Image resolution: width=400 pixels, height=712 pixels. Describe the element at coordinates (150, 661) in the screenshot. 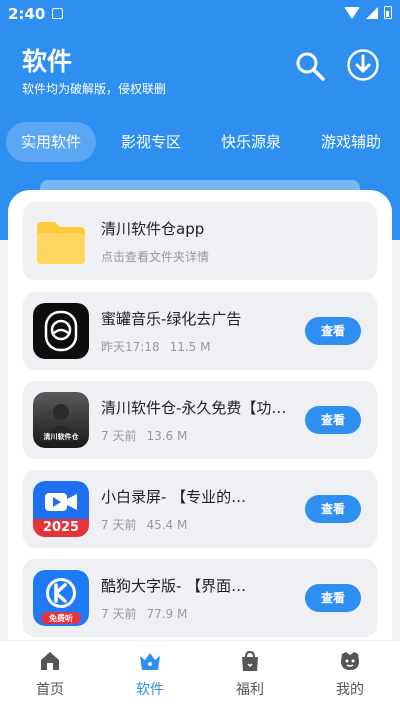

I see `crown-icon` at that location.